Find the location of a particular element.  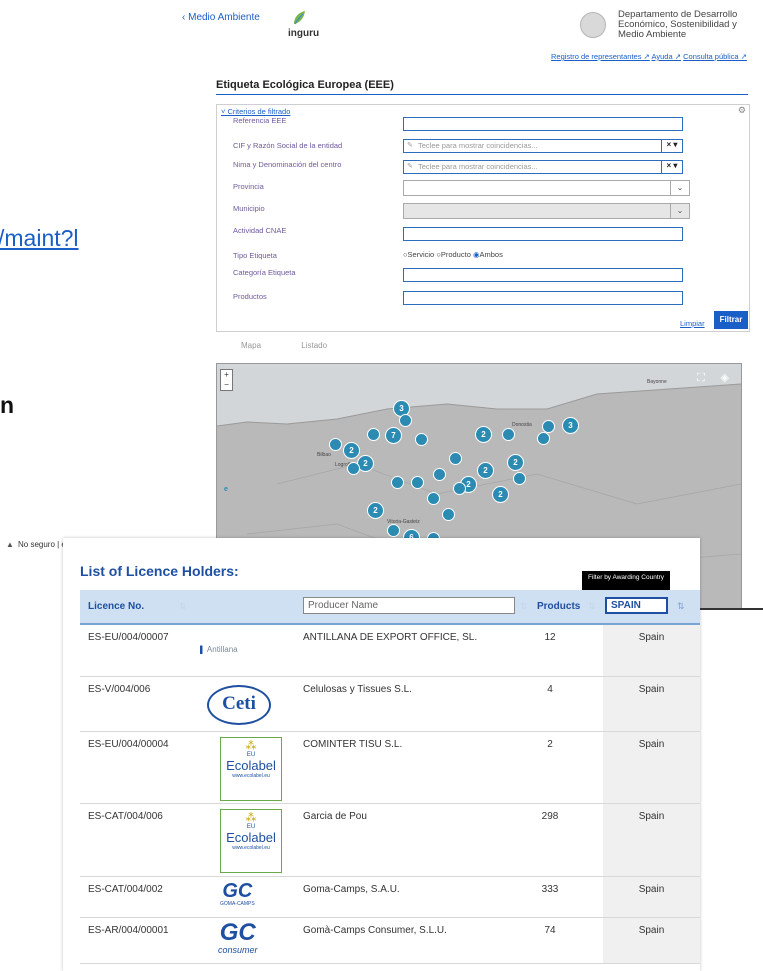

radio-producto: ○Producto is located at coordinates (453, 254).